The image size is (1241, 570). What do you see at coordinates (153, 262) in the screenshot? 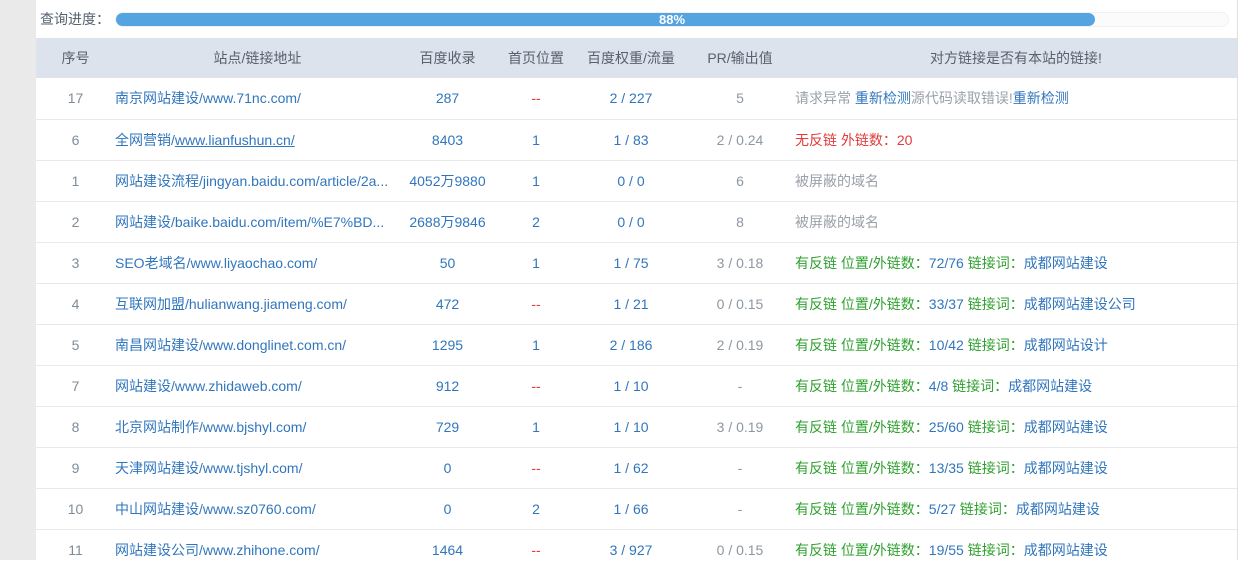
I see `site-name: SEO老域名/` at bounding box center [153, 262].